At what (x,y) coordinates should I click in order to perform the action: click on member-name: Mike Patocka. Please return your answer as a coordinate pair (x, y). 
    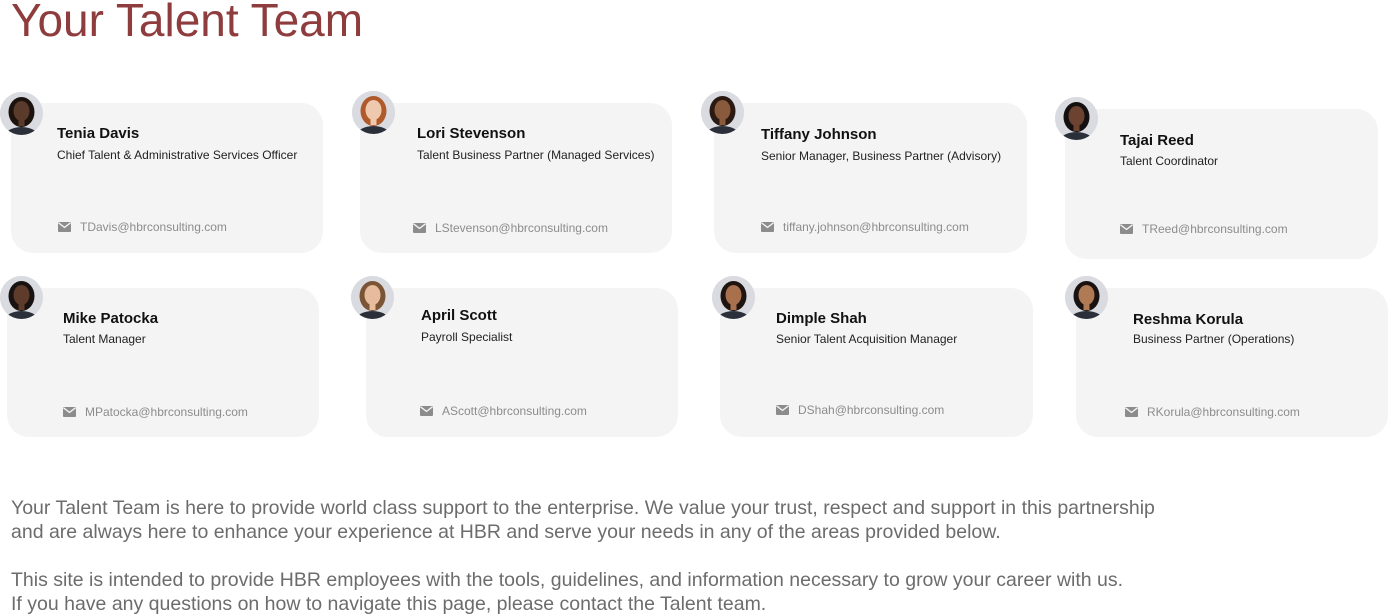
    Looking at the image, I should click on (111, 318).